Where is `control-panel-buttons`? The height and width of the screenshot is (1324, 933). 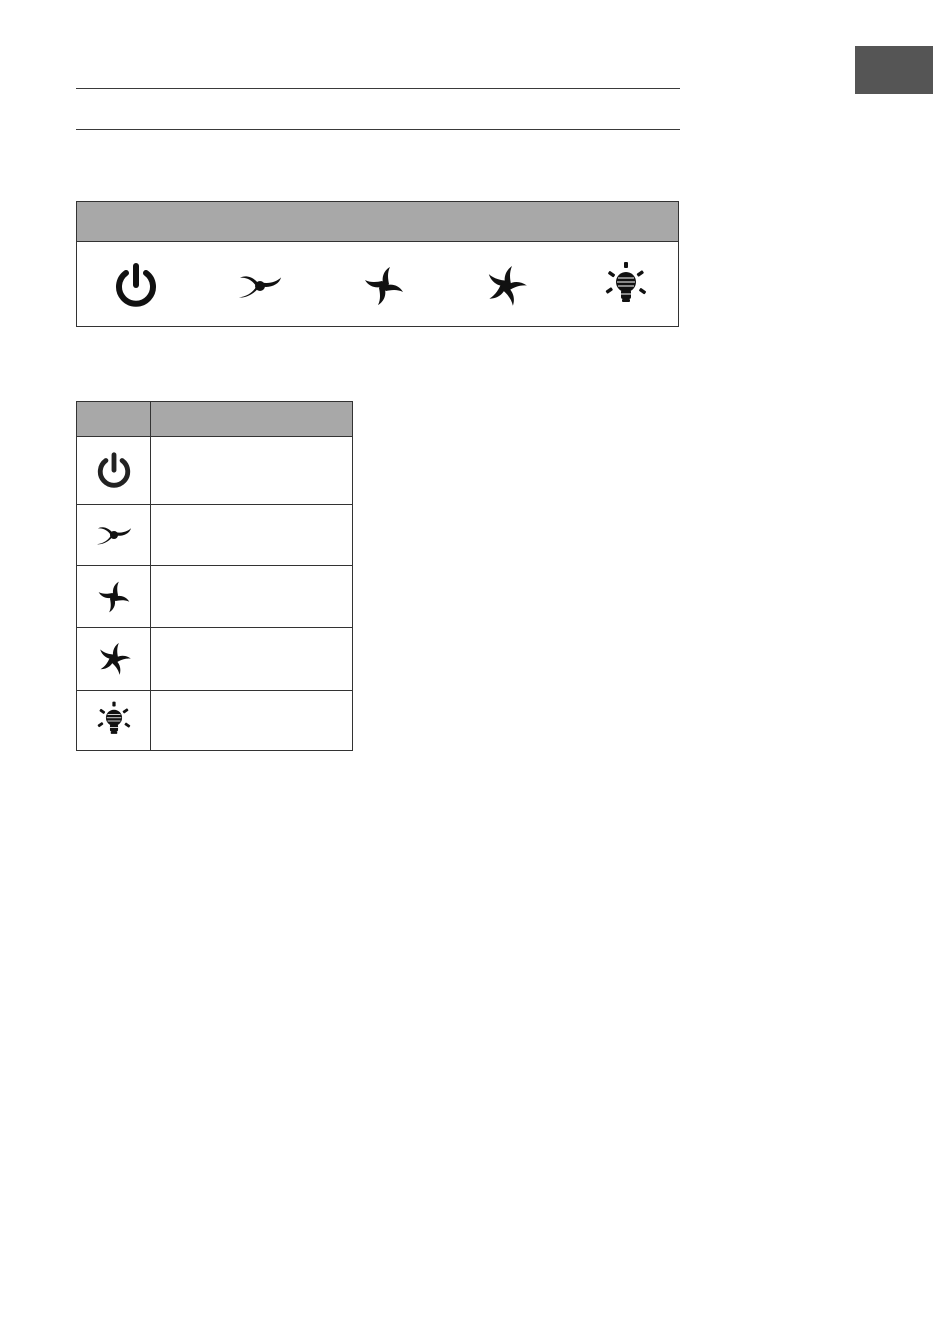 control-panel-buttons is located at coordinates (377, 285).